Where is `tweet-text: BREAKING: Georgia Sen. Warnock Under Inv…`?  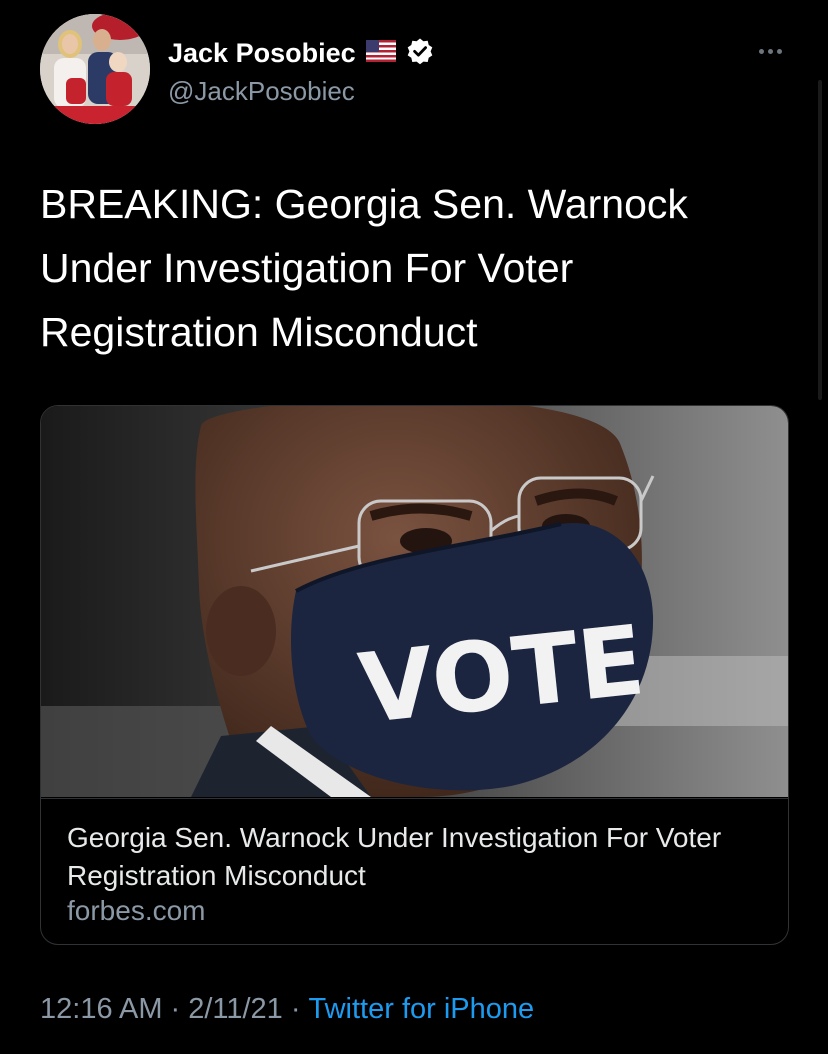 tweet-text: BREAKING: Georgia Sen. Warnock Under Inv… is located at coordinates (364, 268).